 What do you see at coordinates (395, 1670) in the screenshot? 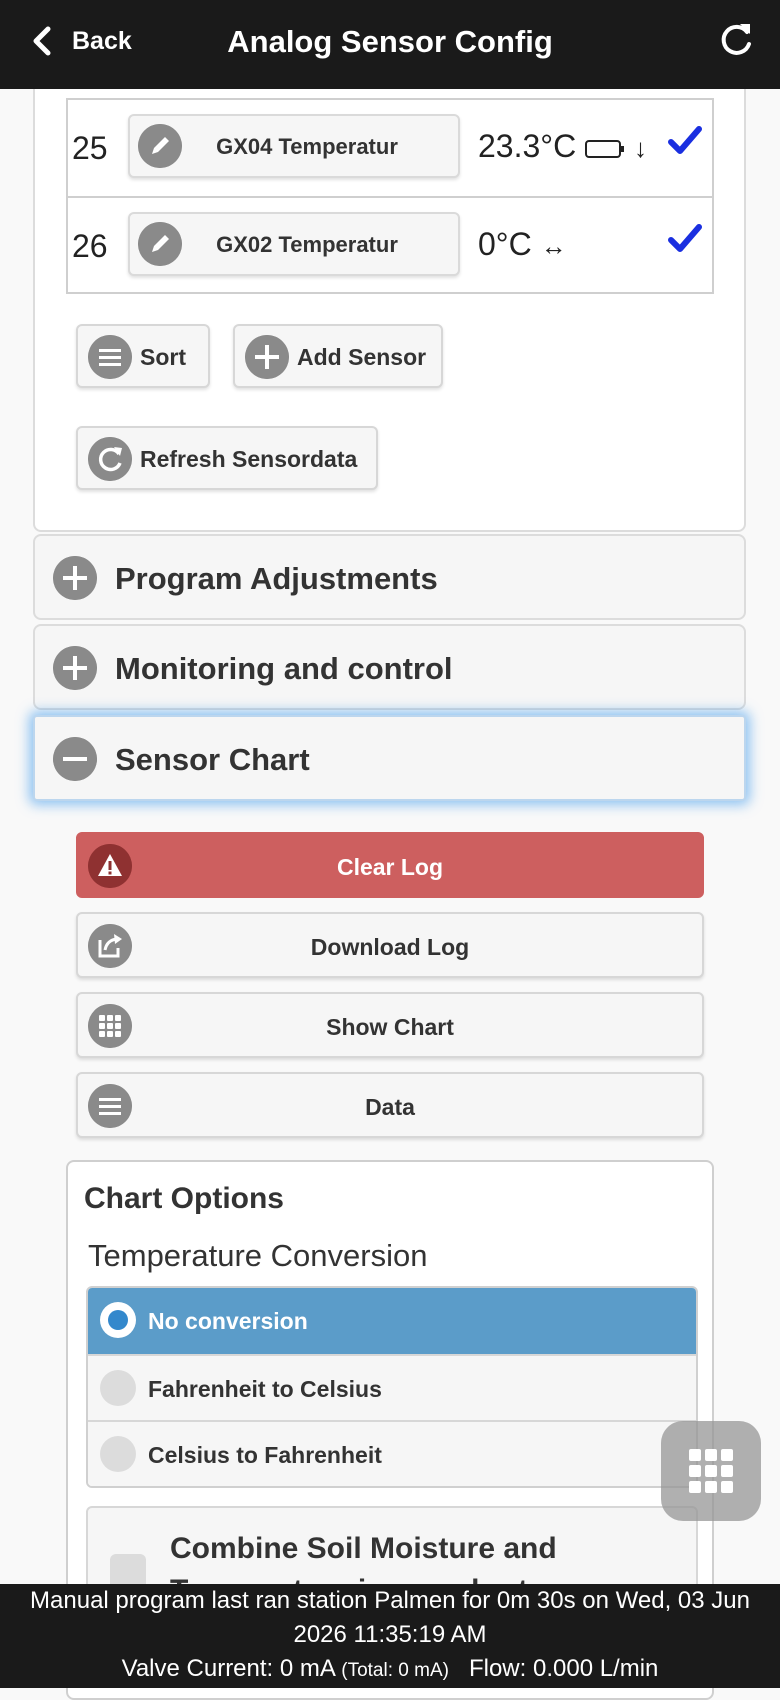
I see `valve-total: (Total: 0 mA)` at bounding box center [395, 1670].